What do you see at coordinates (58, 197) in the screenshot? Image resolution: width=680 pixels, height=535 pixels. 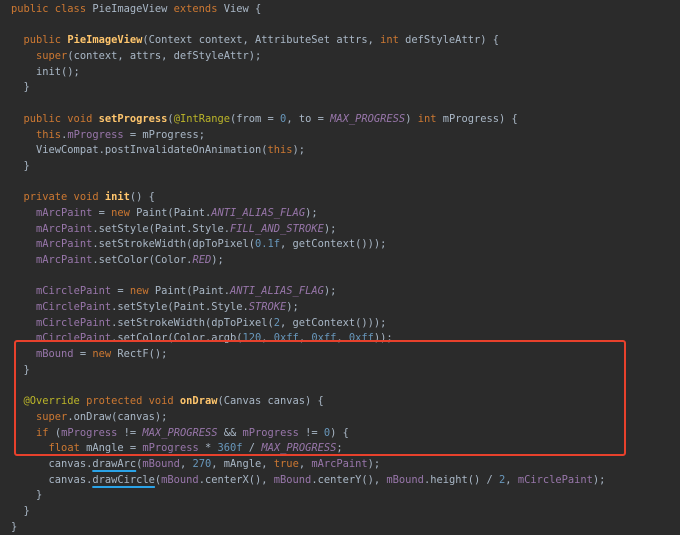 I see `code-token: private void` at bounding box center [58, 197].